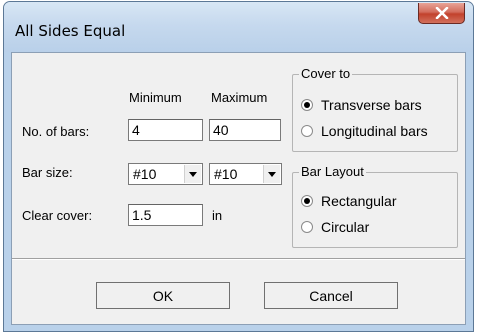 This screenshot has width=477, height=334. I want to click on max-barsize-value: #10, so click(226, 174).